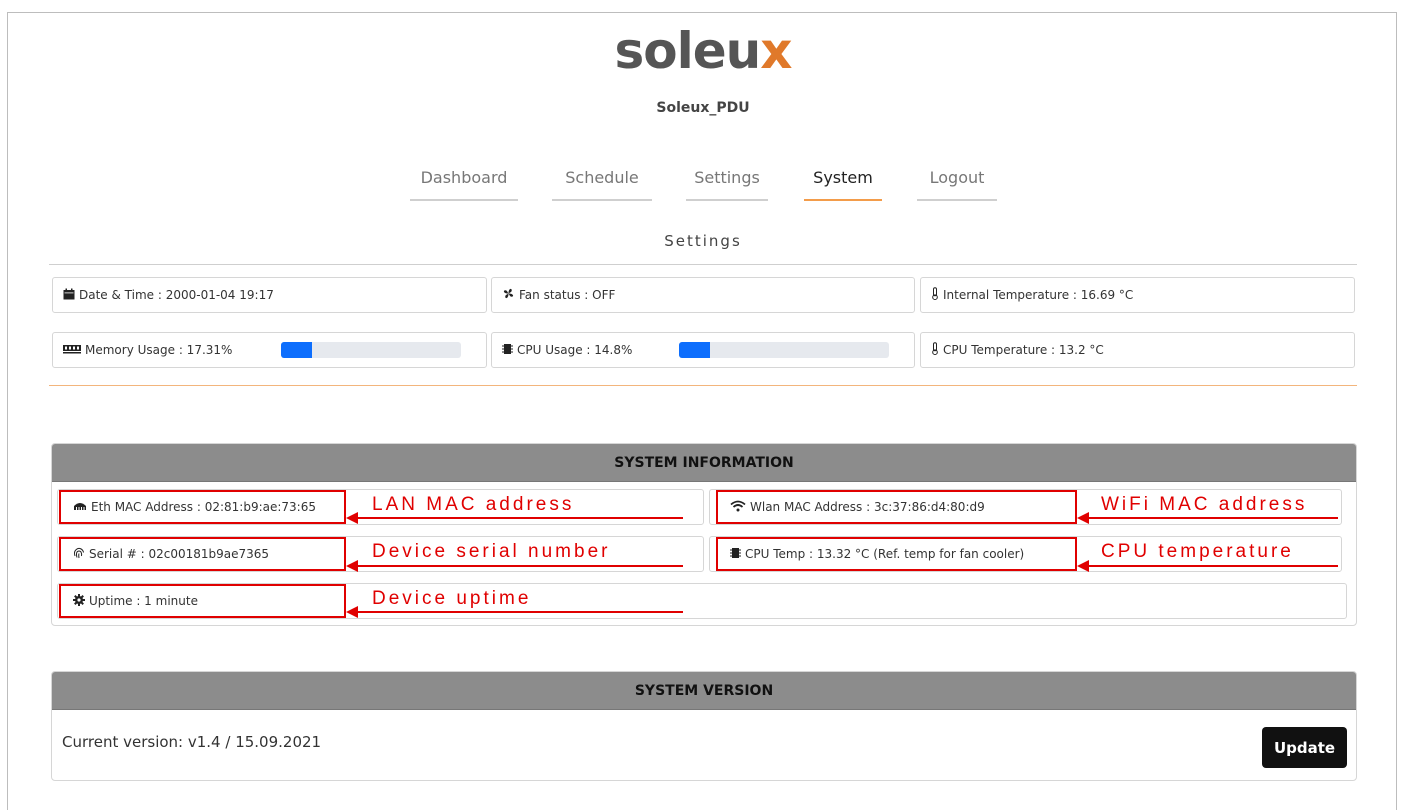 This screenshot has height=810, width=1406. I want to click on date-time-text: Date & Time : 2000-01-04 19:17, so click(176, 295).